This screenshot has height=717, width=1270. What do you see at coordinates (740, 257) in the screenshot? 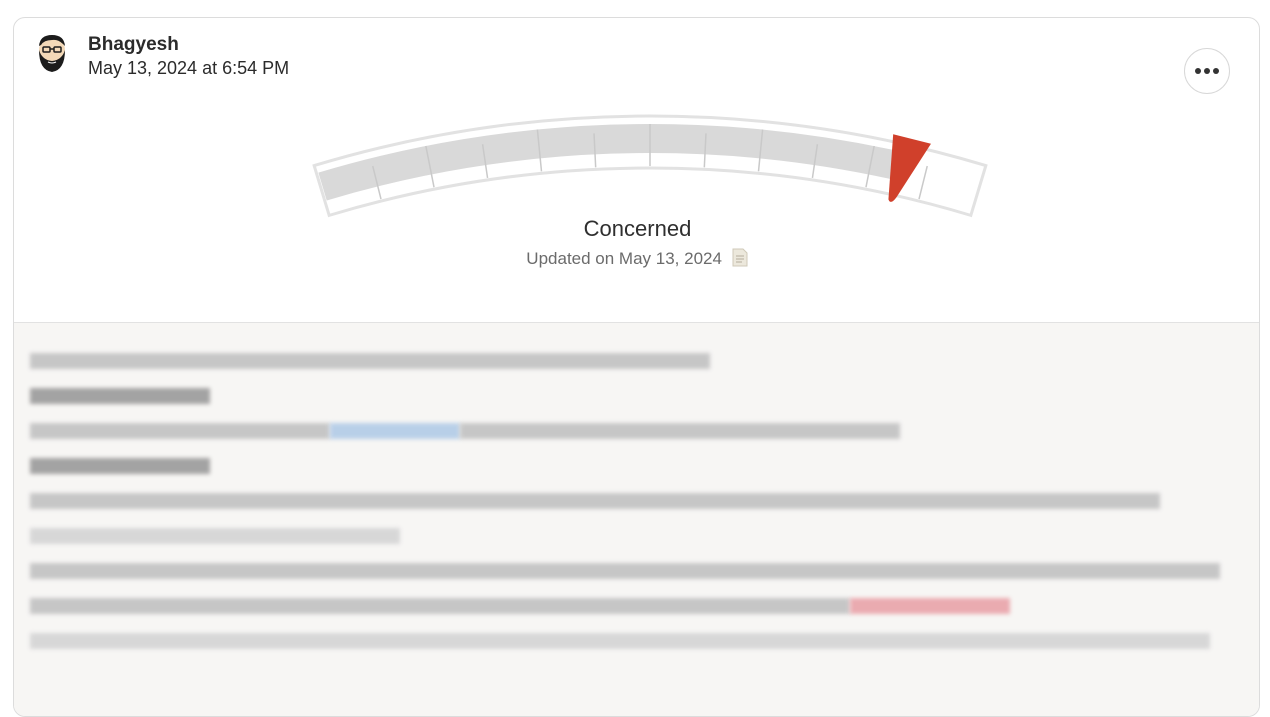
I see `note-icon` at bounding box center [740, 257].